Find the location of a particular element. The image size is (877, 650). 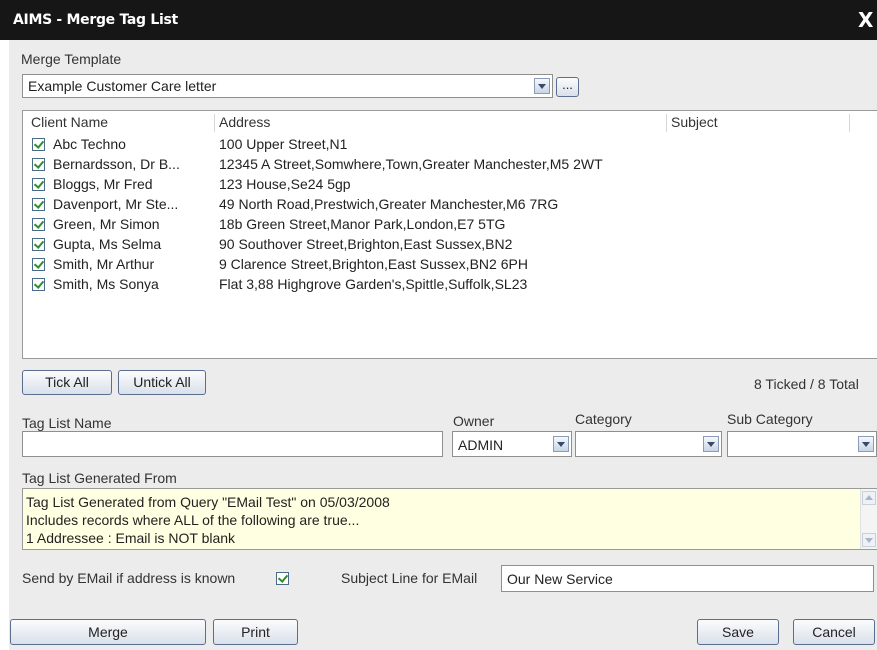

send-by-email-checkbox is located at coordinates (282, 578).